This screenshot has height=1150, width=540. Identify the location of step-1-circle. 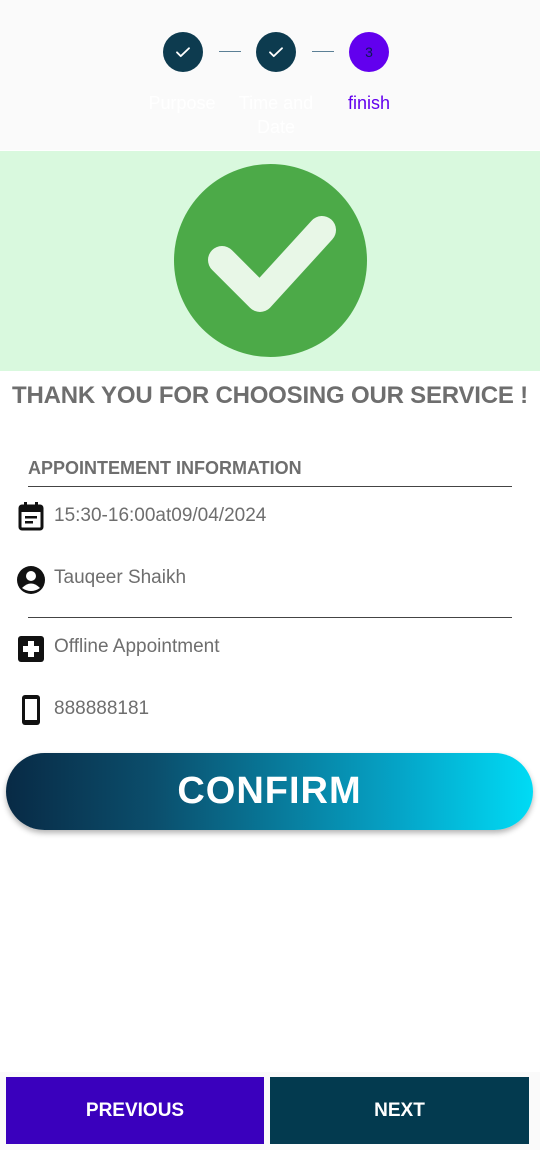
(183, 52).